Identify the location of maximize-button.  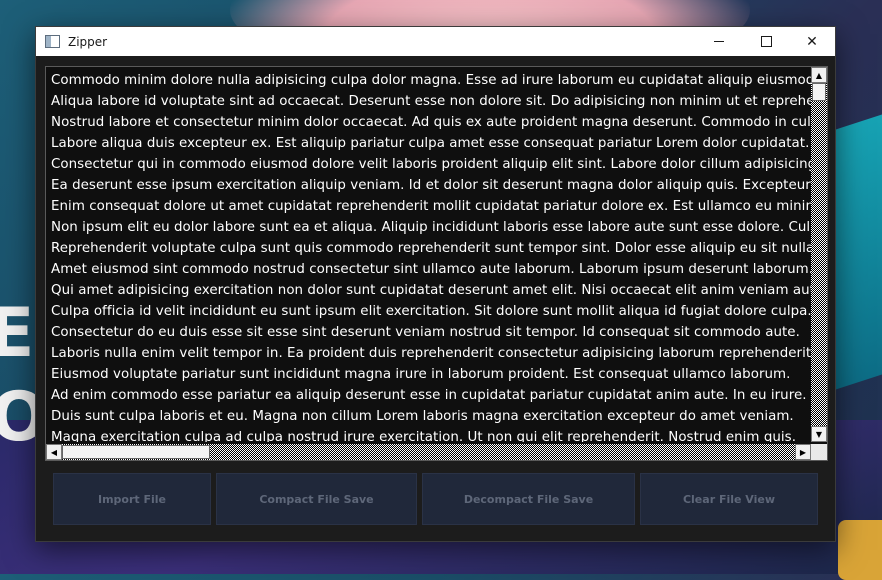
(766, 41).